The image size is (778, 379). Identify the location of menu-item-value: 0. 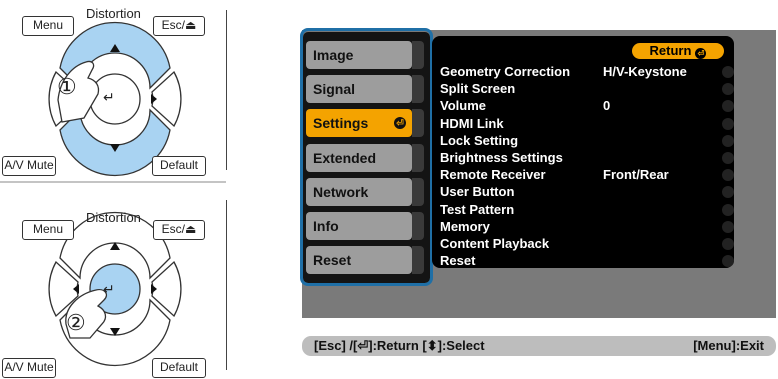
(607, 106).